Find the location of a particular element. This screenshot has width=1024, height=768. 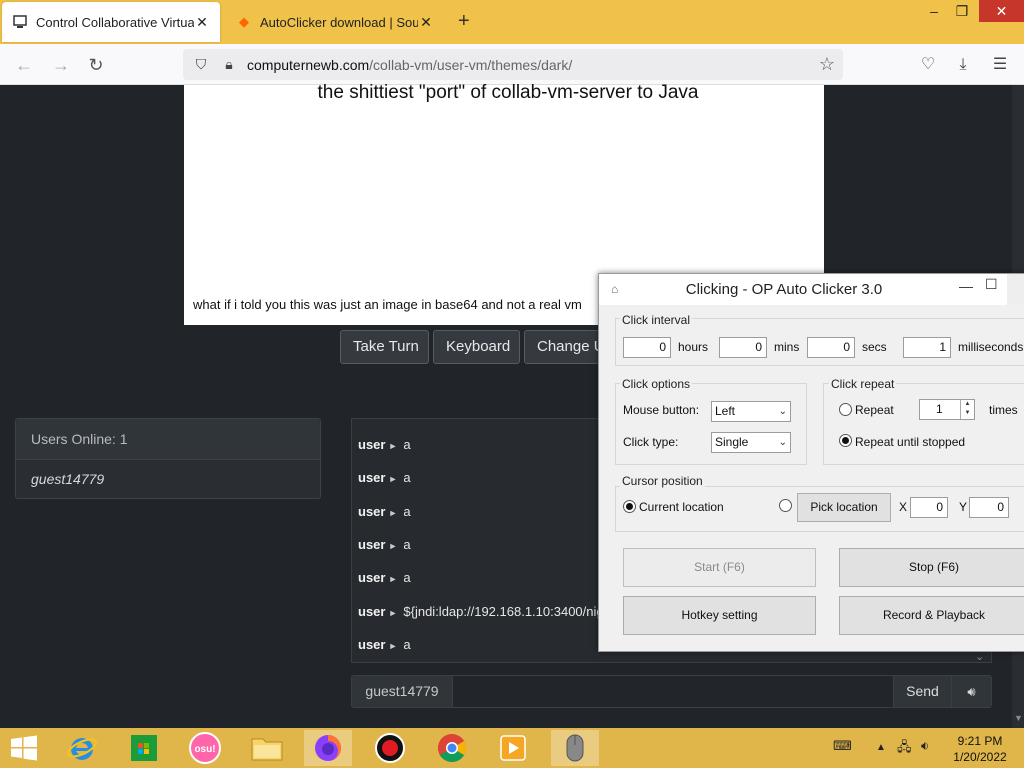

repeat-count-spinner: ▲ ▼ is located at coordinates (967, 409).